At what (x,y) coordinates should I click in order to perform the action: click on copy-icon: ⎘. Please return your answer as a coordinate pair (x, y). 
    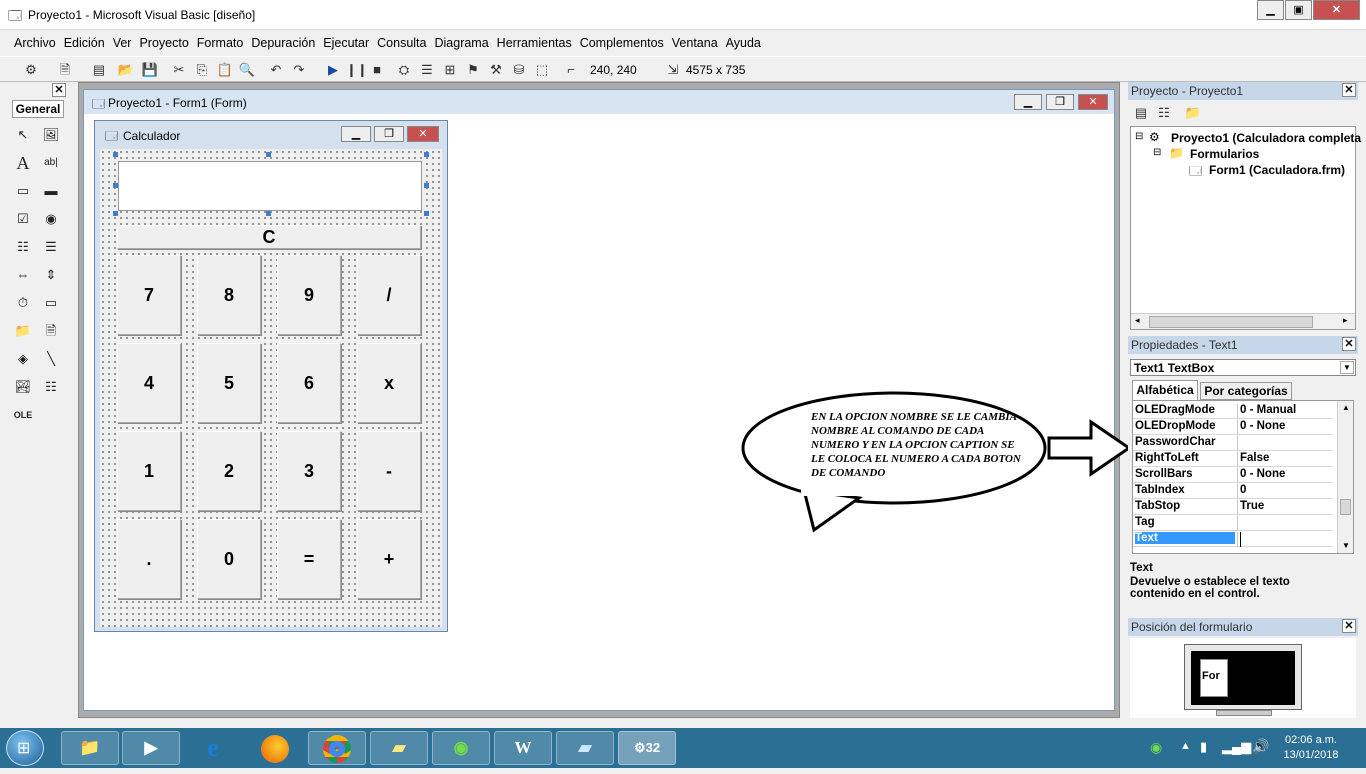
    Looking at the image, I should click on (202, 69).